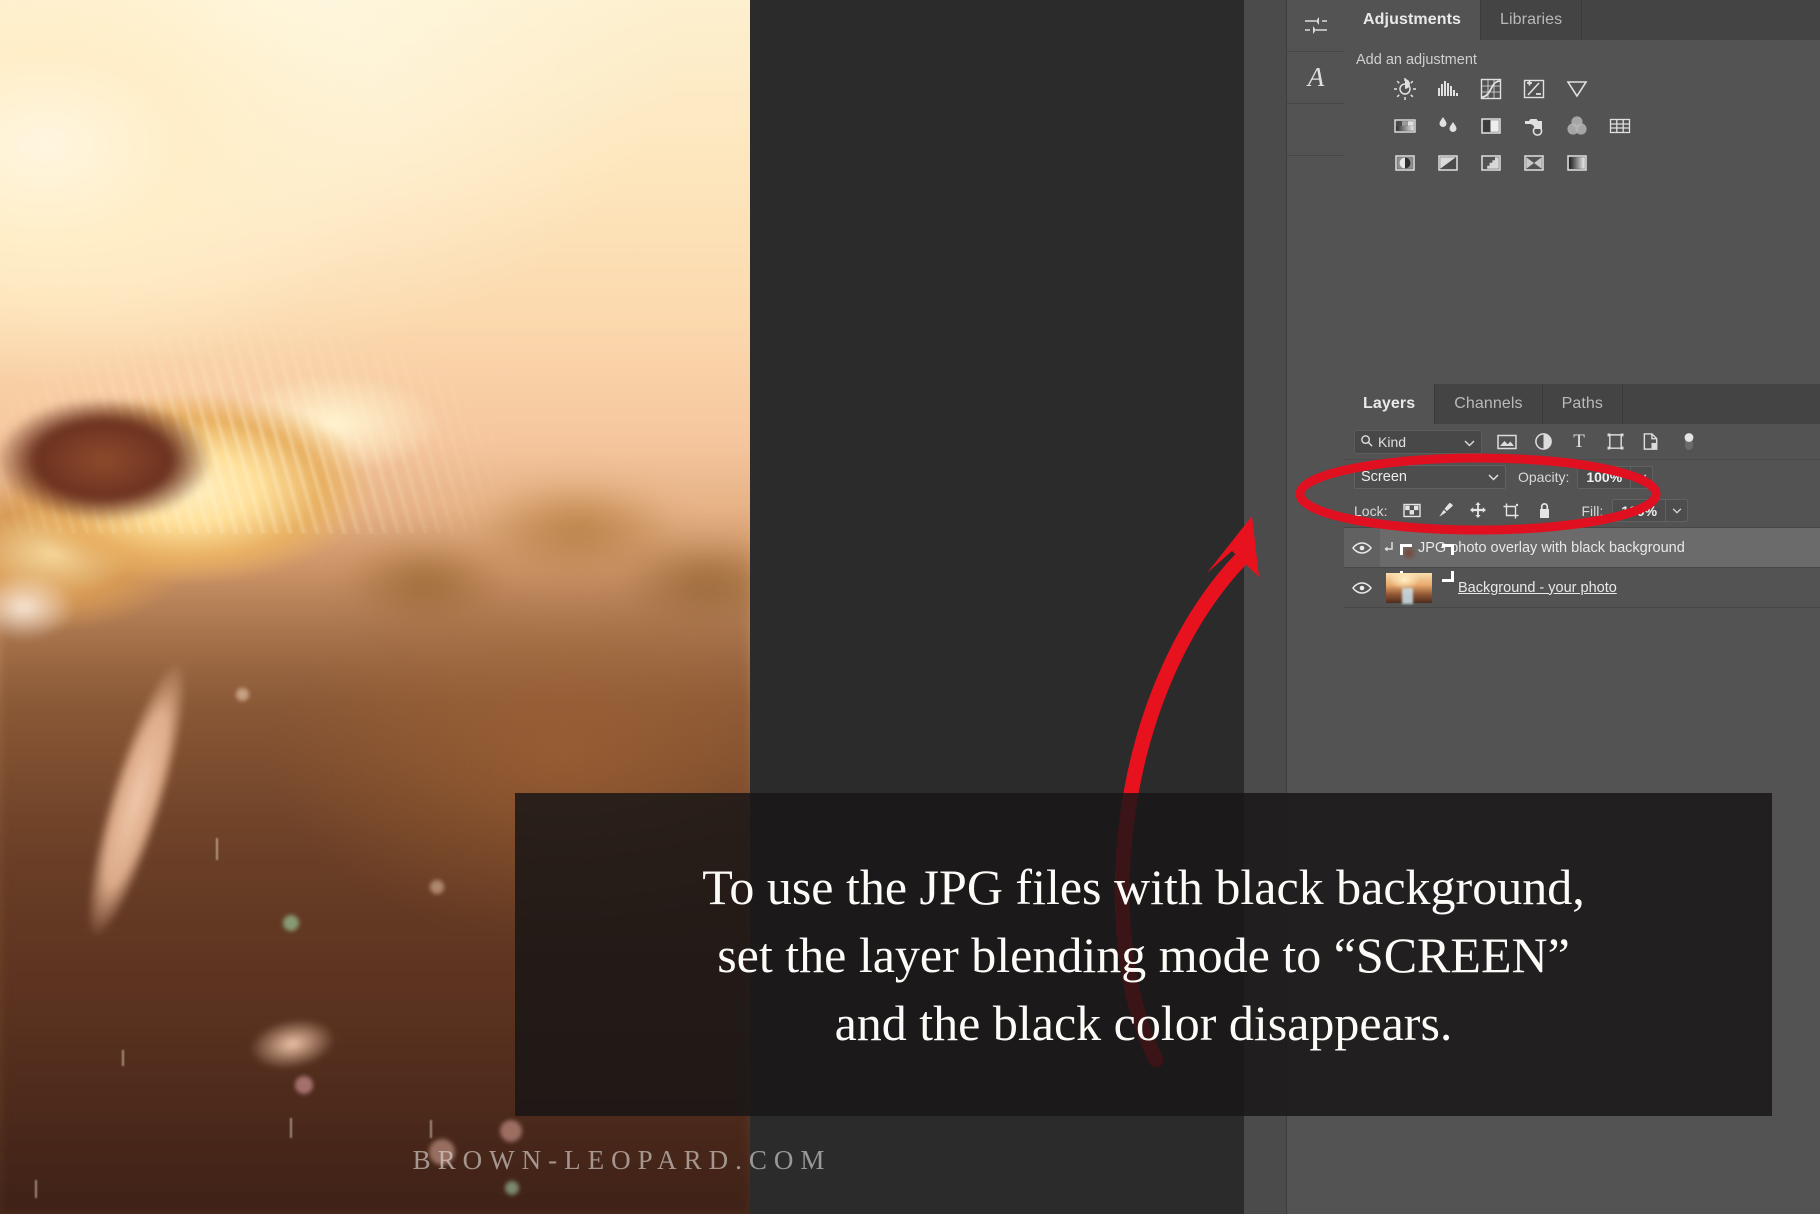  Describe the element at coordinates (1511, 511) in the screenshot. I see `lock-artboard-nesting-icon` at that location.